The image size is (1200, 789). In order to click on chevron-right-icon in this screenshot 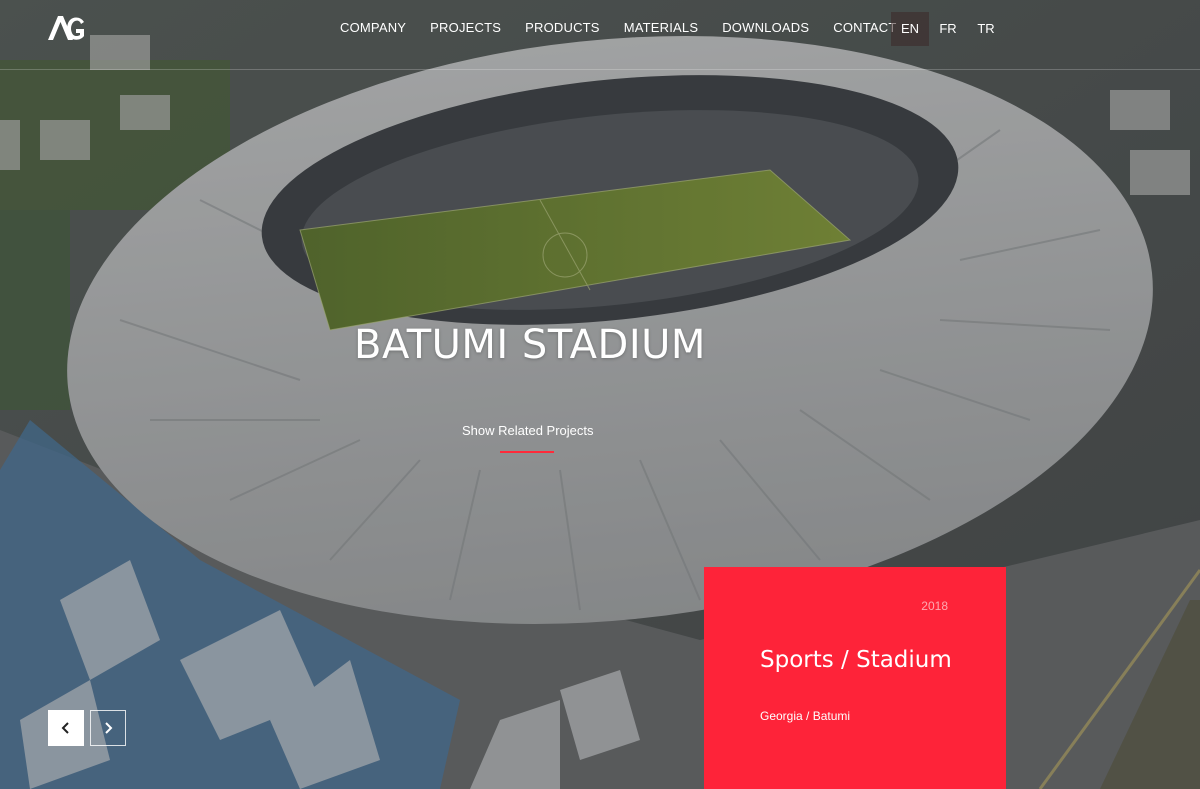, I will do `click(109, 728)`.